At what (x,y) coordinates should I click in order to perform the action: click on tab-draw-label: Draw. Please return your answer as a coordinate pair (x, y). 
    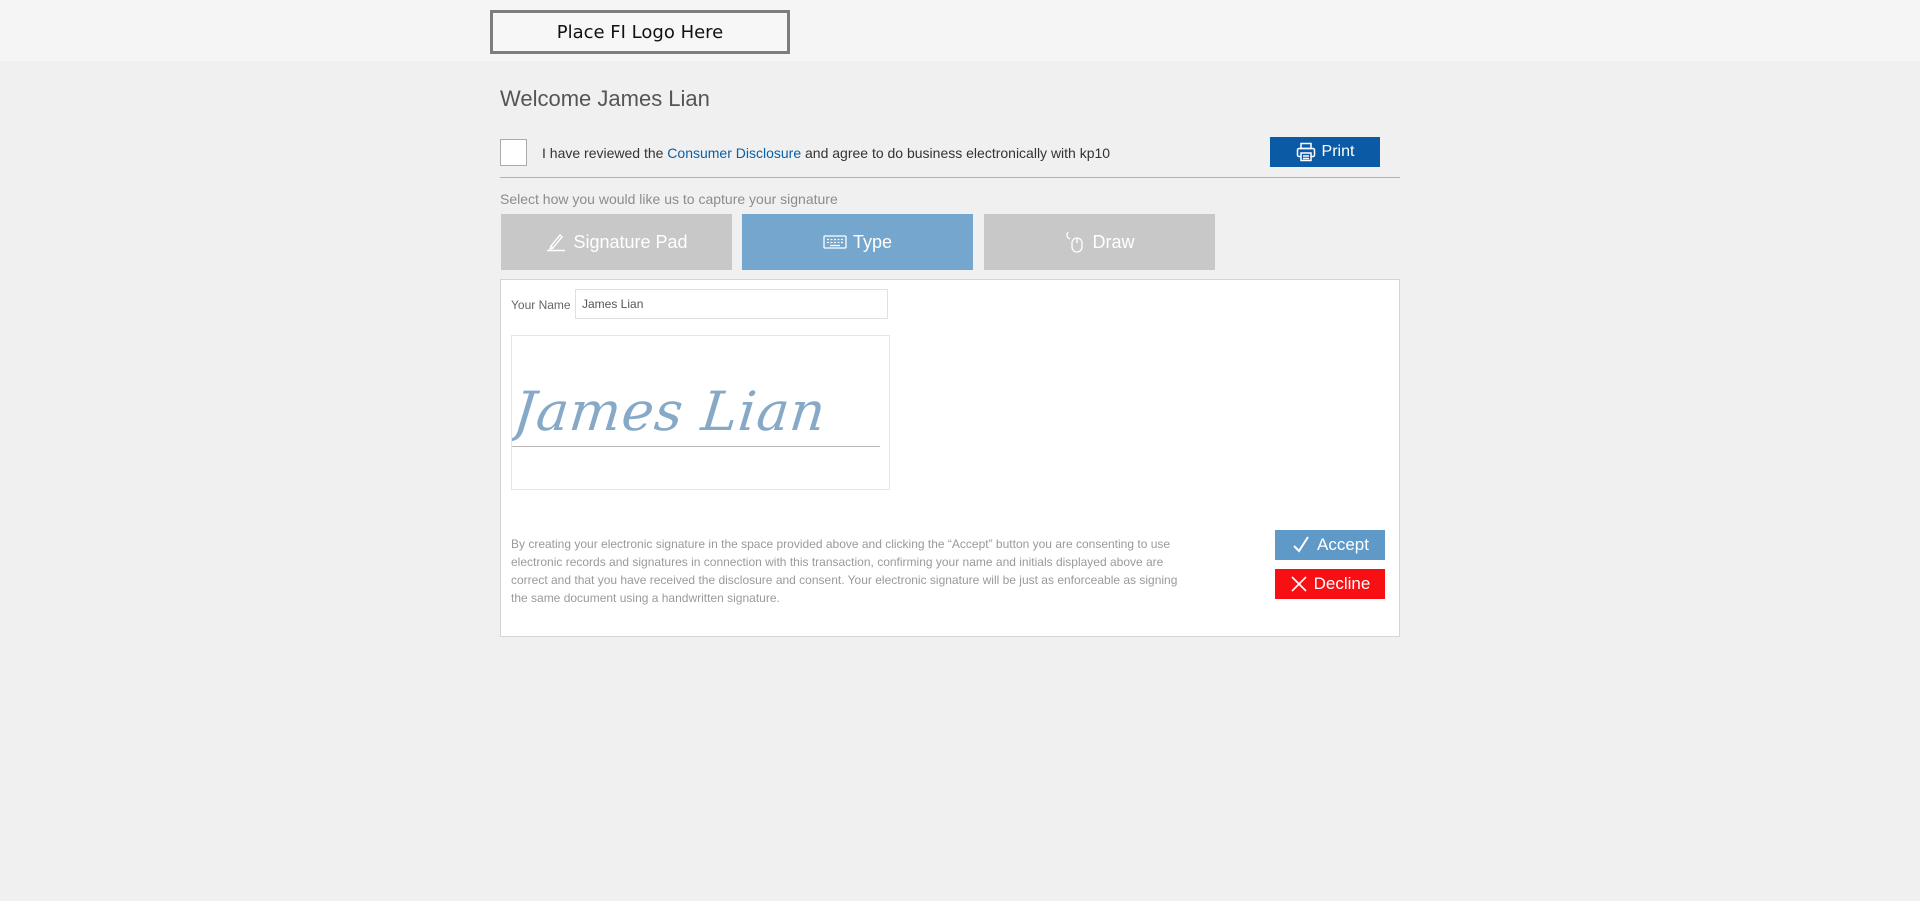
    Looking at the image, I should click on (1113, 241).